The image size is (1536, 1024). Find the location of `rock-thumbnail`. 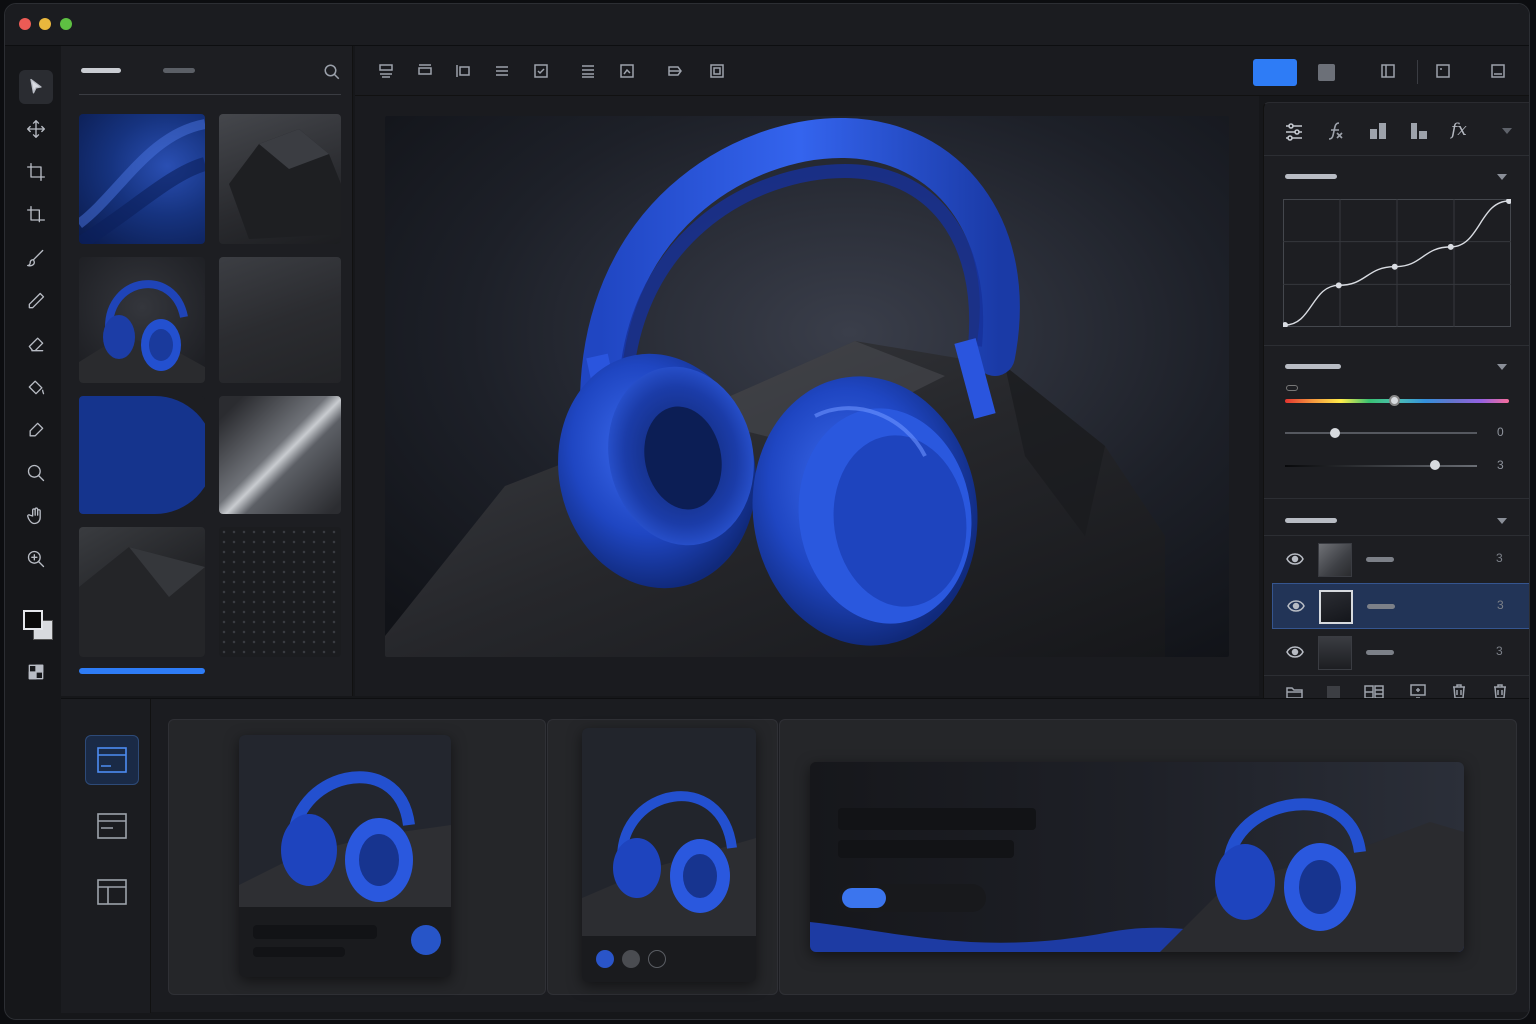

rock-thumbnail is located at coordinates (280, 179).